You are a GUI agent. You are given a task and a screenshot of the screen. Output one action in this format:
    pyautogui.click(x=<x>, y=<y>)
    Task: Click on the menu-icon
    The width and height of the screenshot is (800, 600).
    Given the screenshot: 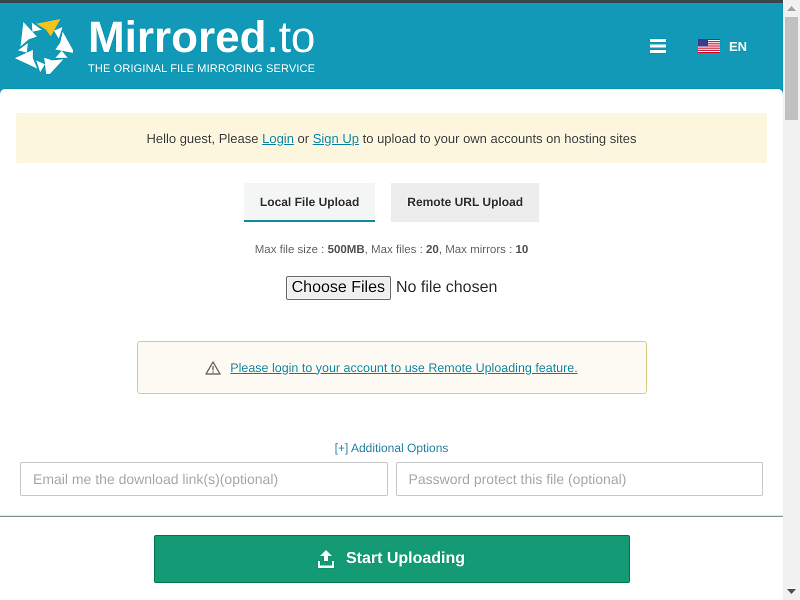 What is the action you would take?
    pyautogui.click(x=658, y=46)
    